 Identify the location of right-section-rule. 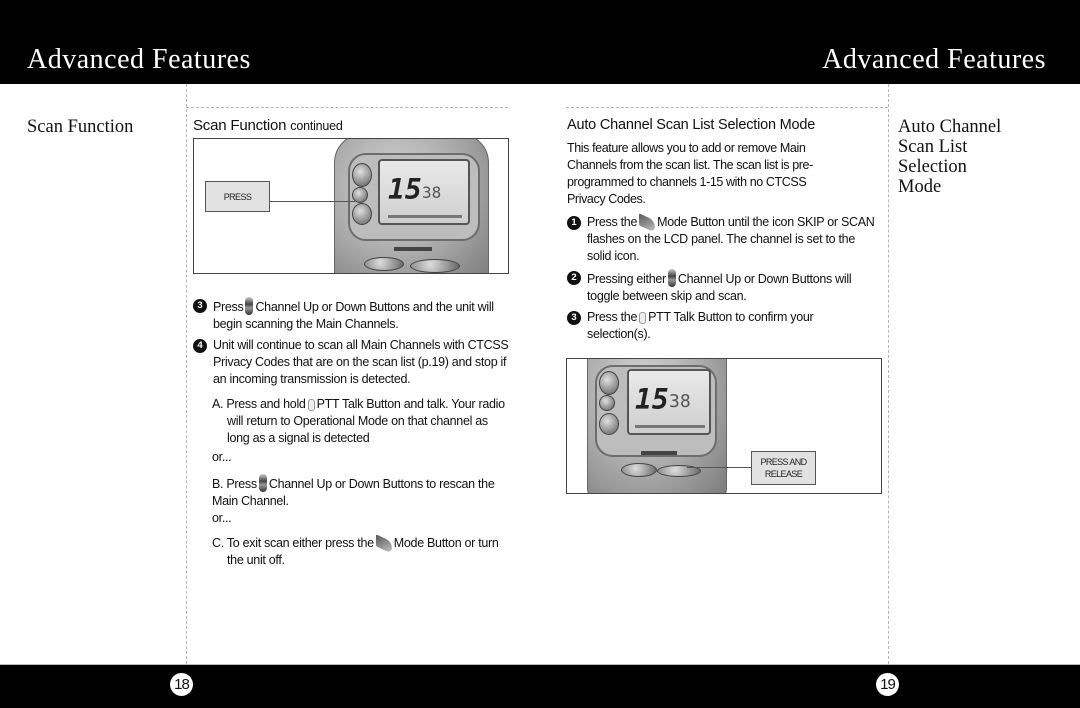
(727, 107).